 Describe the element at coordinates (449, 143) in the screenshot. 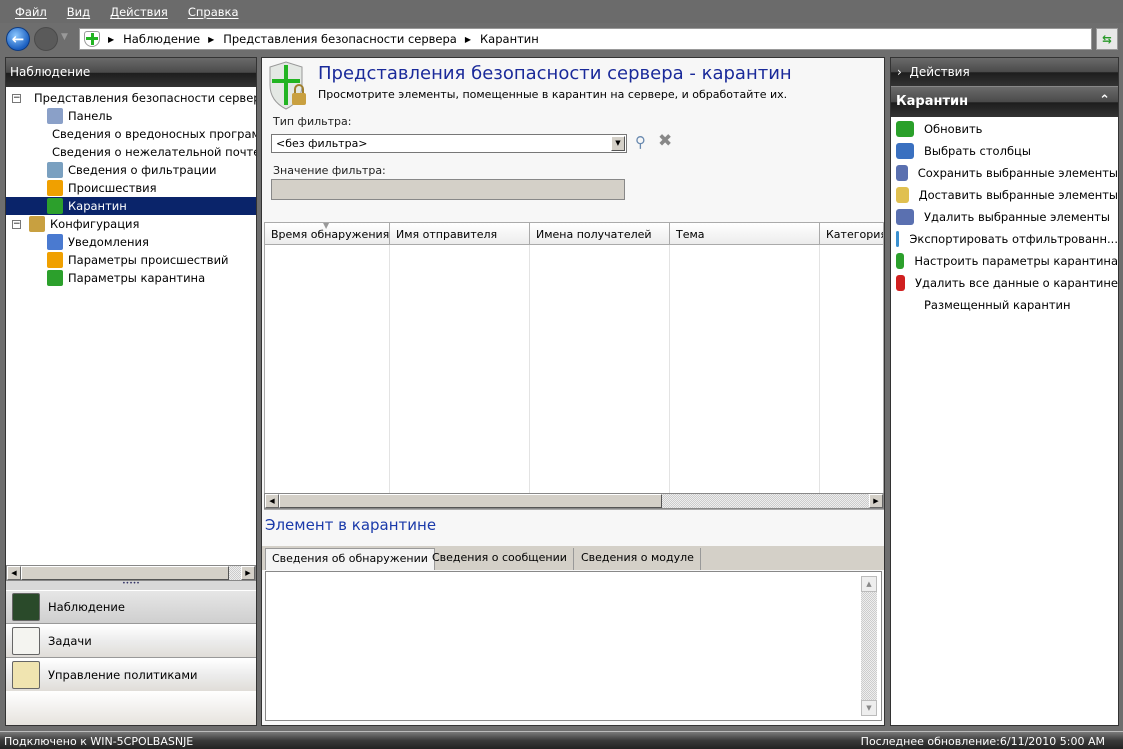

I see `filter-type-select: <без фильтра> ▼` at that location.